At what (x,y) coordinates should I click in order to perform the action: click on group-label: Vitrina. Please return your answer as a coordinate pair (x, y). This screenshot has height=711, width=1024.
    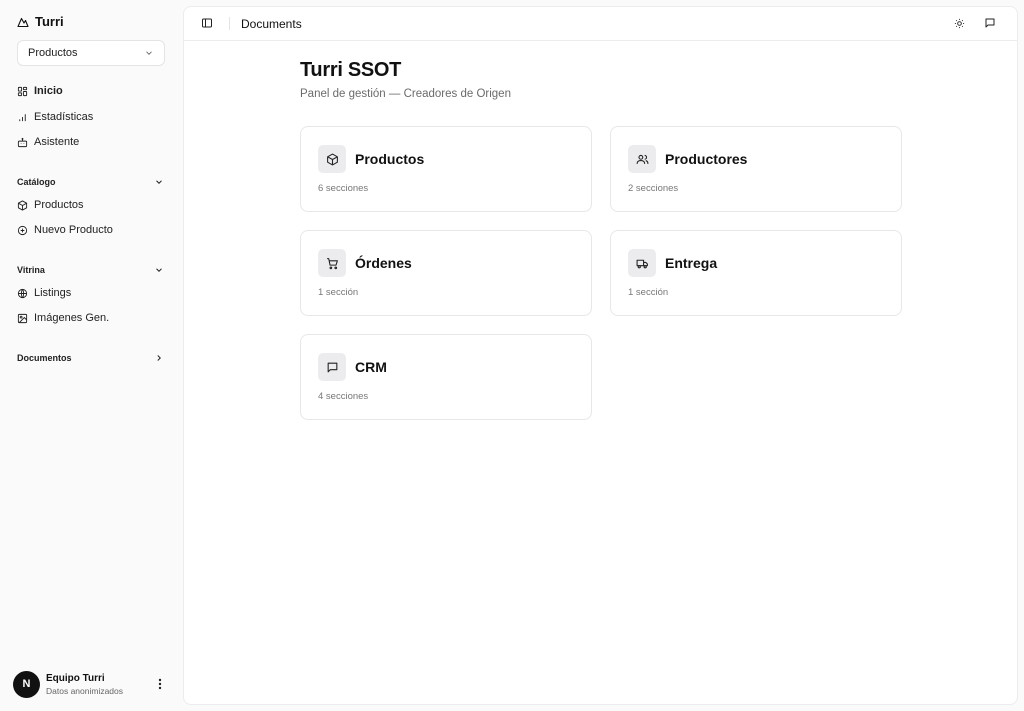
    Looking at the image, I should click on (31, 270).